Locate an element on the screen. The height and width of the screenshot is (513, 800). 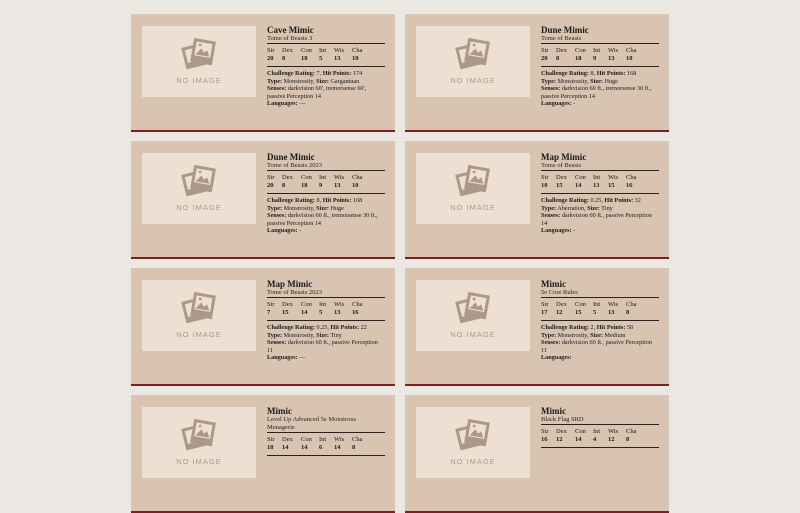
ability-value: 12 is located at coordinates (559, 439).